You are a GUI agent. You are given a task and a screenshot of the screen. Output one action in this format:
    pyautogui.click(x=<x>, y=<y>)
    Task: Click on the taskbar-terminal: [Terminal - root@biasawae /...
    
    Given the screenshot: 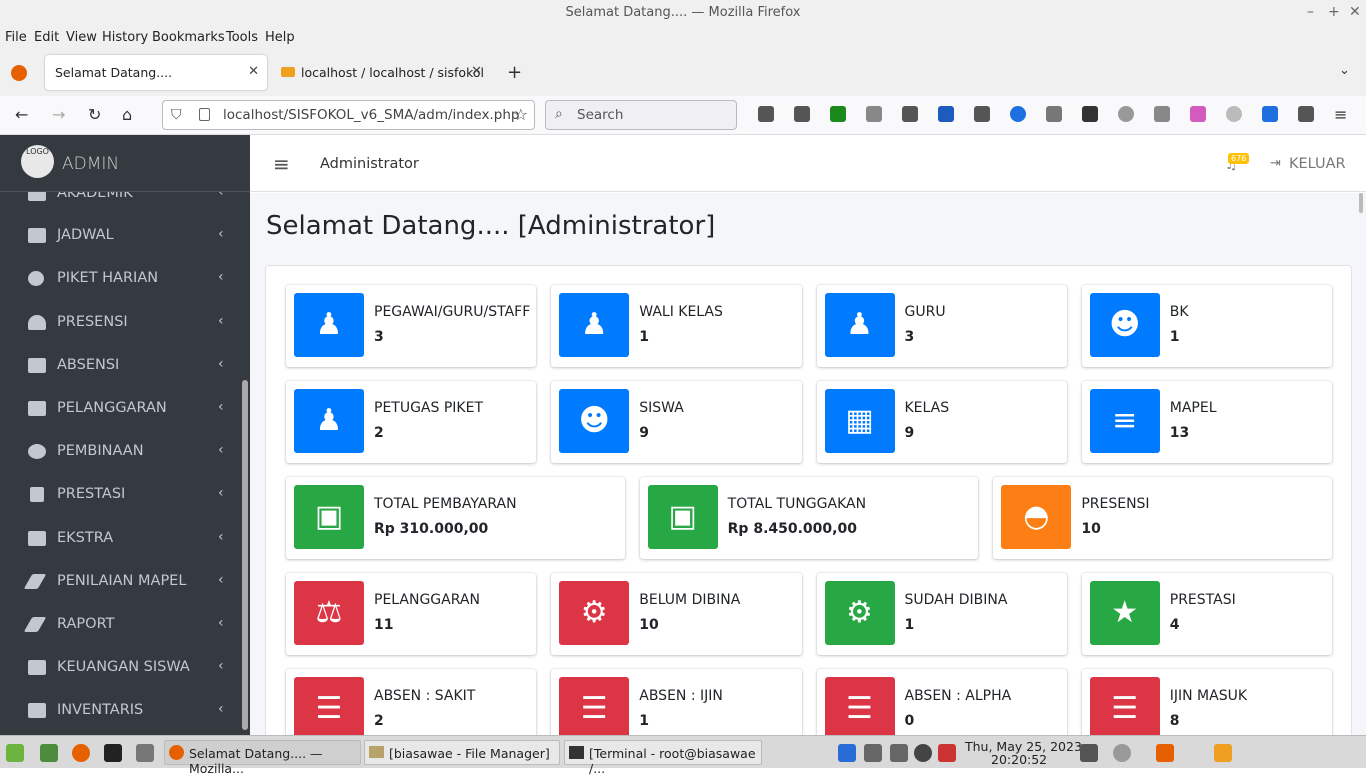 What is the action you would take?
    pyautogui.click(x=663, y=758)
    